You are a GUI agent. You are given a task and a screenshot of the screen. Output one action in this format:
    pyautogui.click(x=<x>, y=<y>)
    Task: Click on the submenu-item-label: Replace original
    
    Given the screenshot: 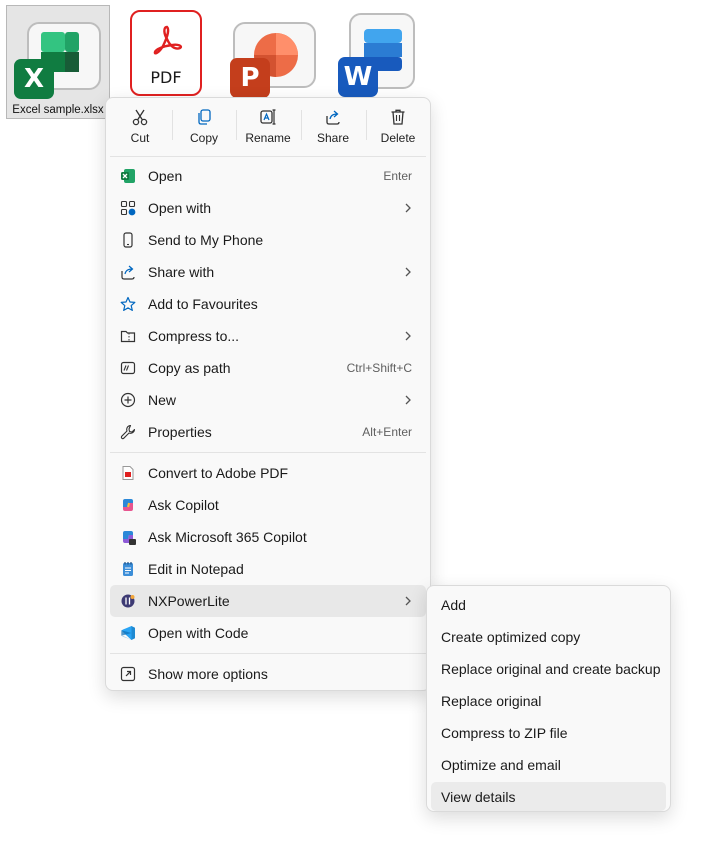 What is the action you would take?
    pyautogui.click(x=491, y=700)
    